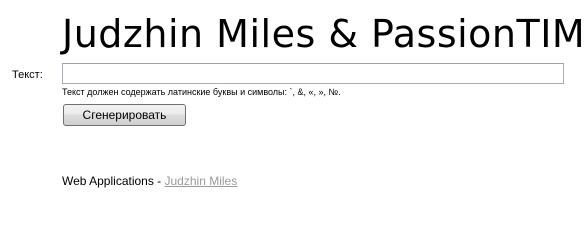 Image resolution: width=586 pixels, height=240 pixels. What do you see at coordinates (201, 181) in the screenshot?
I see `author-link: Judzhin Miles` at bounding box center [201, 181].